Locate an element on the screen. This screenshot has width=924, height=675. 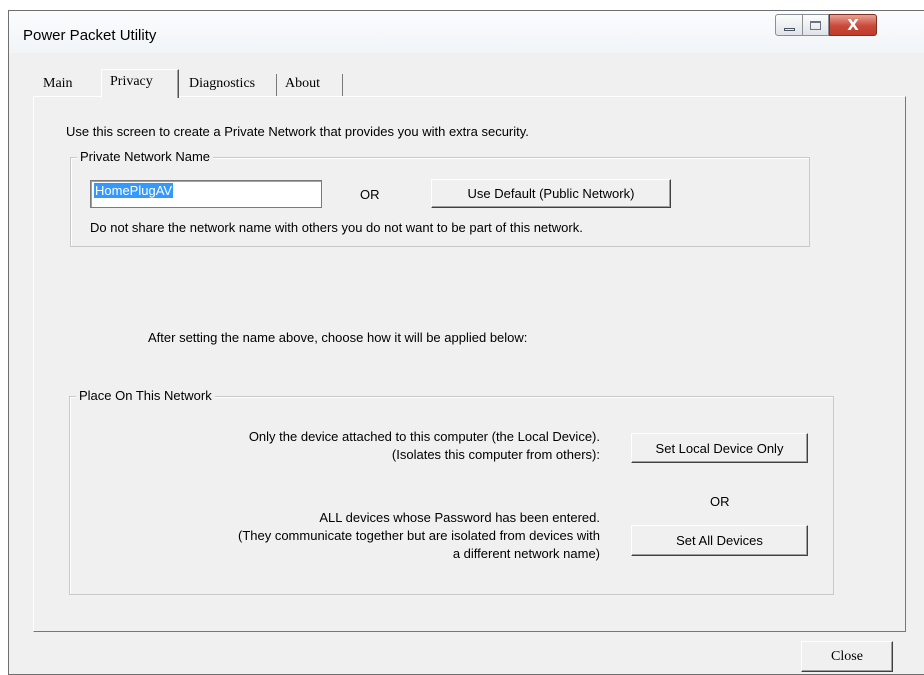
window-title: Power Packet Utility is located at coordinates (90, 35).